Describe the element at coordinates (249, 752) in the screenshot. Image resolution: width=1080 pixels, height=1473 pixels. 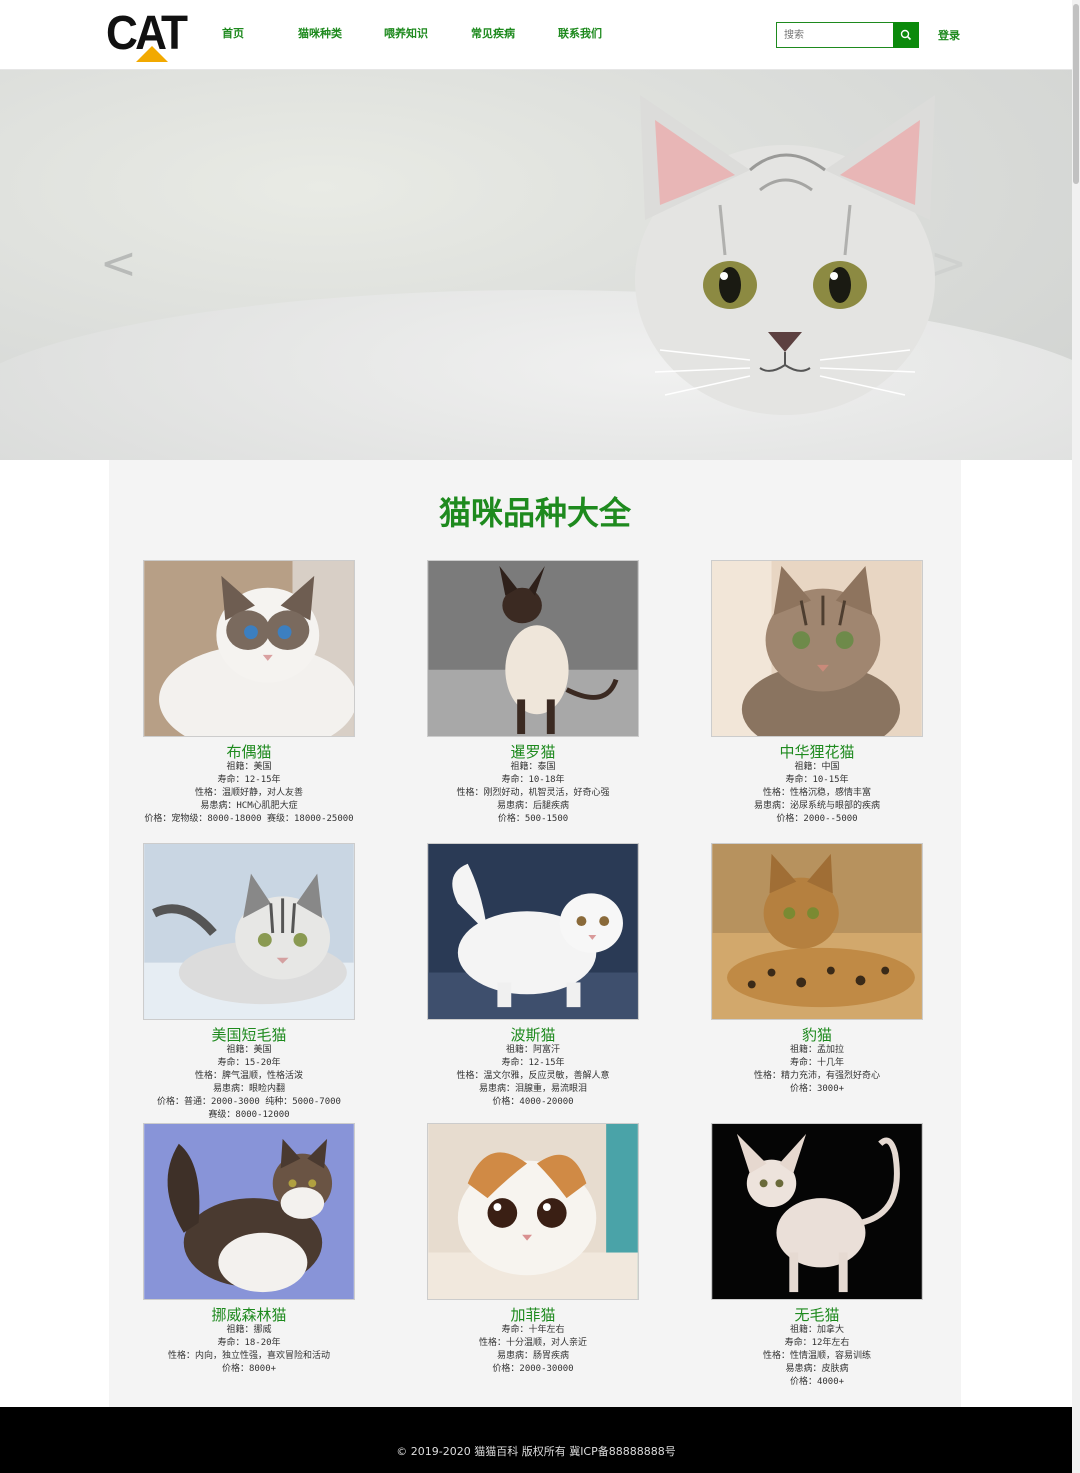
I see `cat-name: 布偶猫` at that location.